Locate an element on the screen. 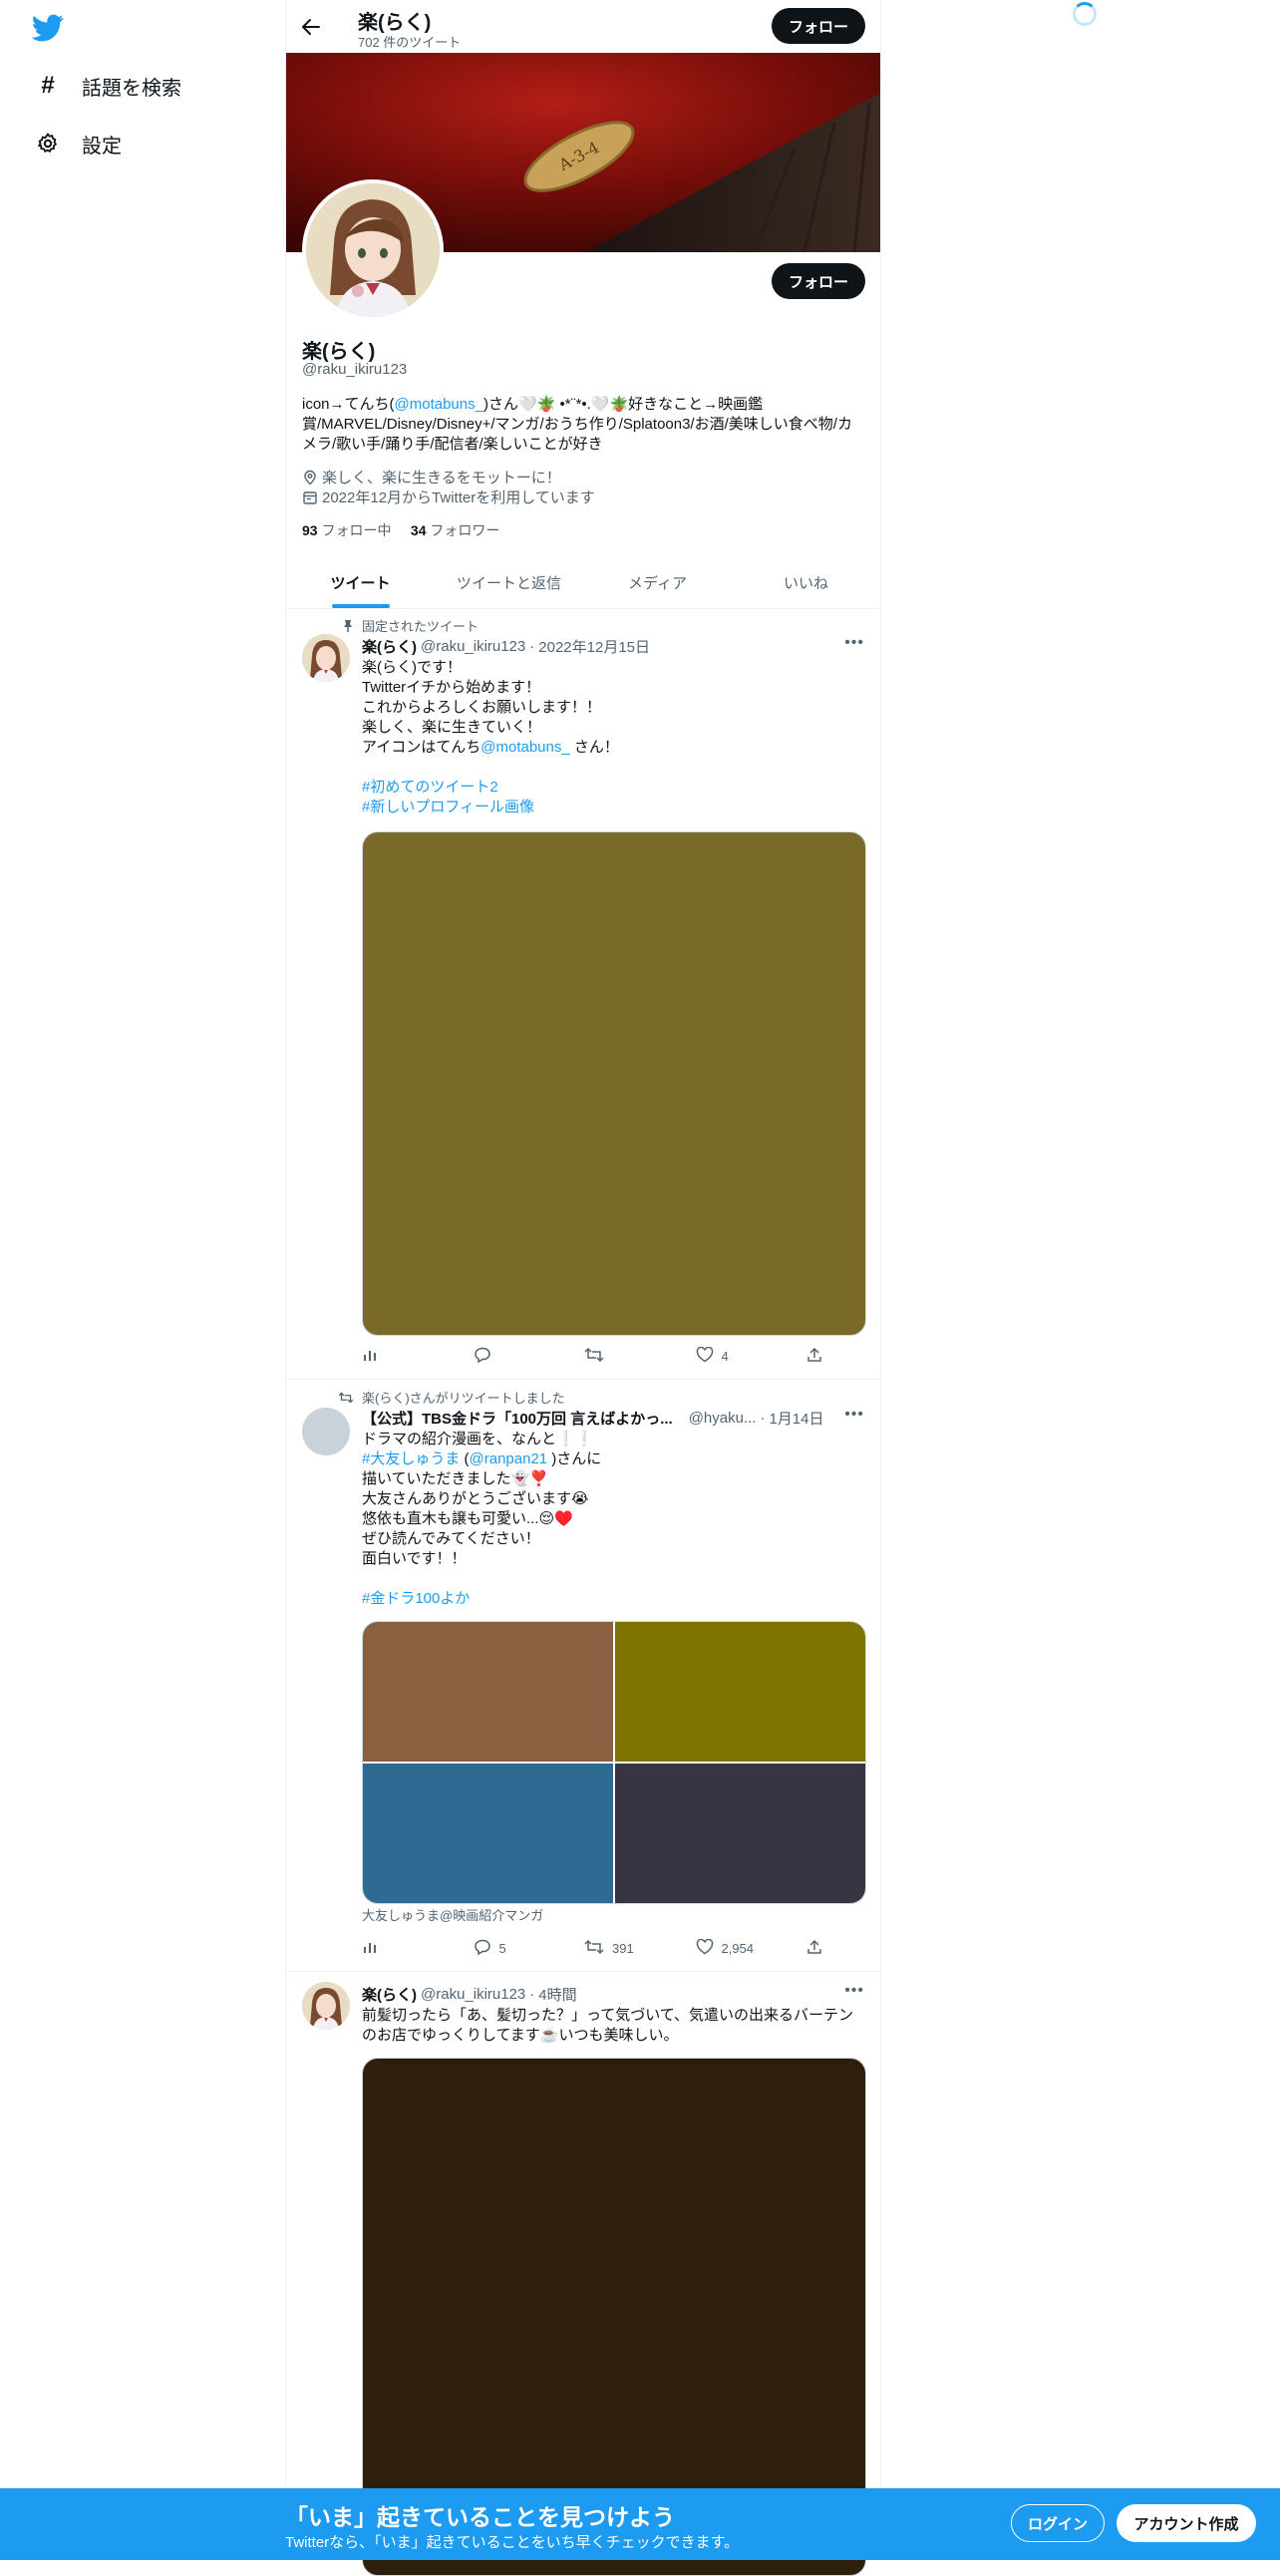 This screenshot has width=1280, height=2576. pin-icon is located at coordinates (344, 626).